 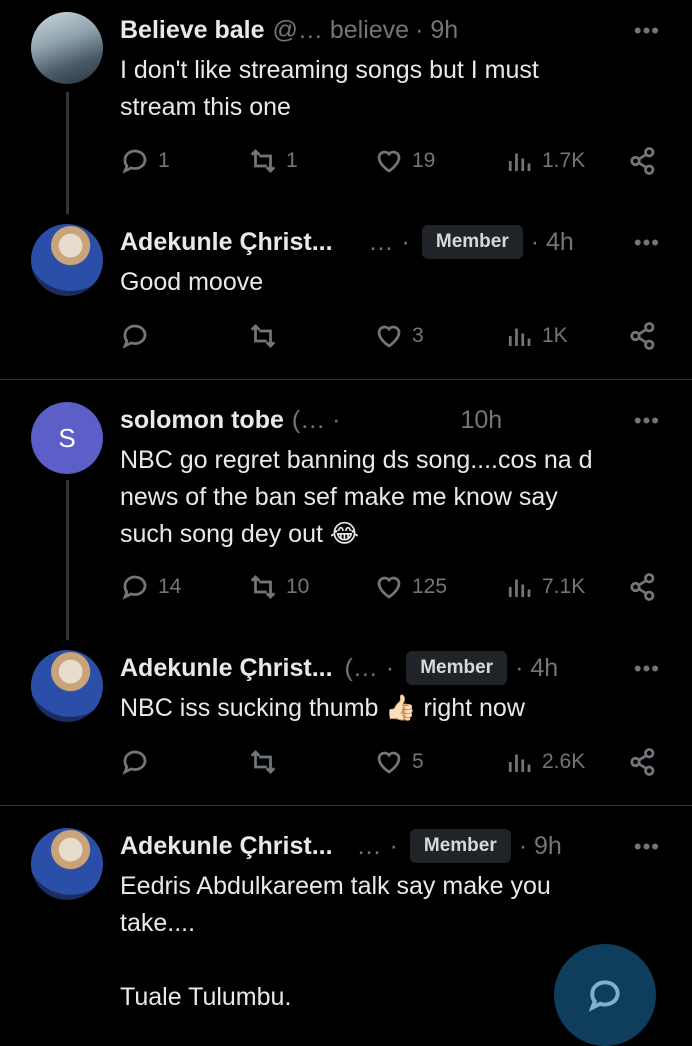 What do you see at coordinates (564, 761) in the screenshot?
I see `views-count: 2.6K` at bounding box center [564, 761].